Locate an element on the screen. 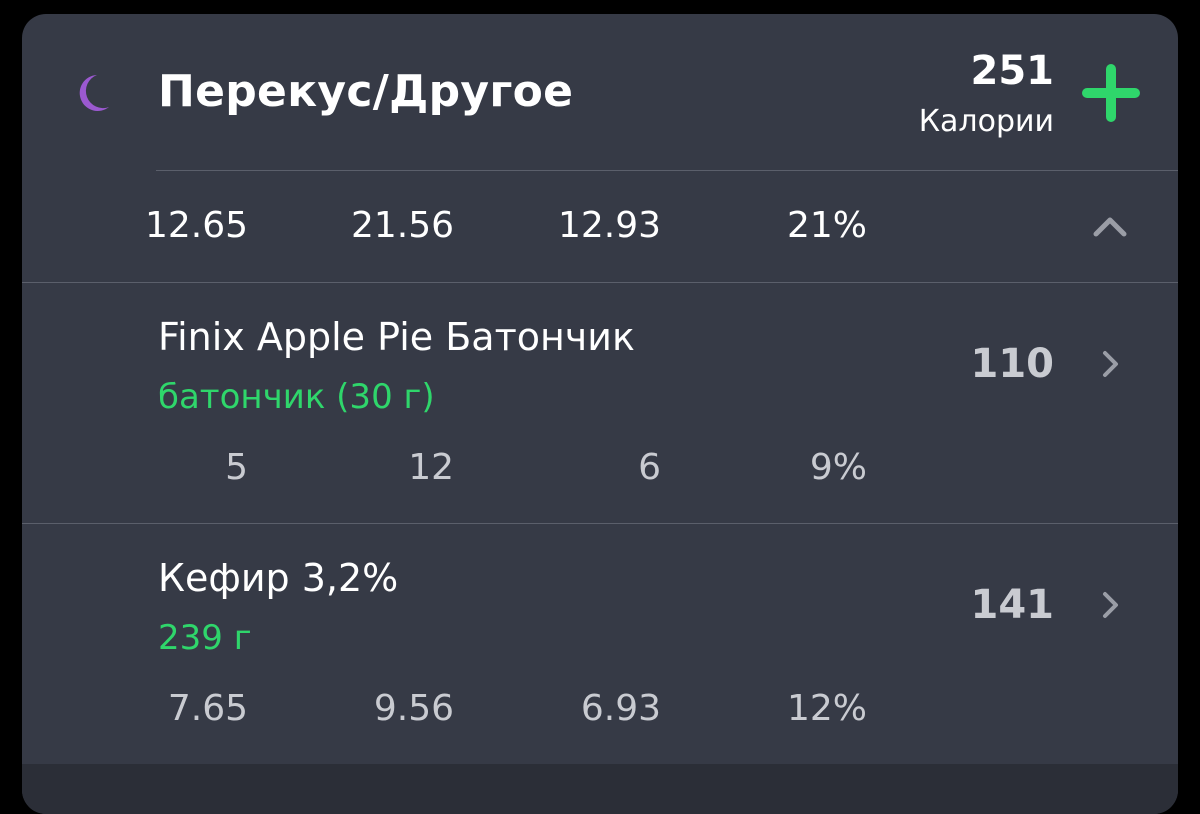 This screenshot has height=814, width=1200. bottom-bar is located at coordinates (600, 789).